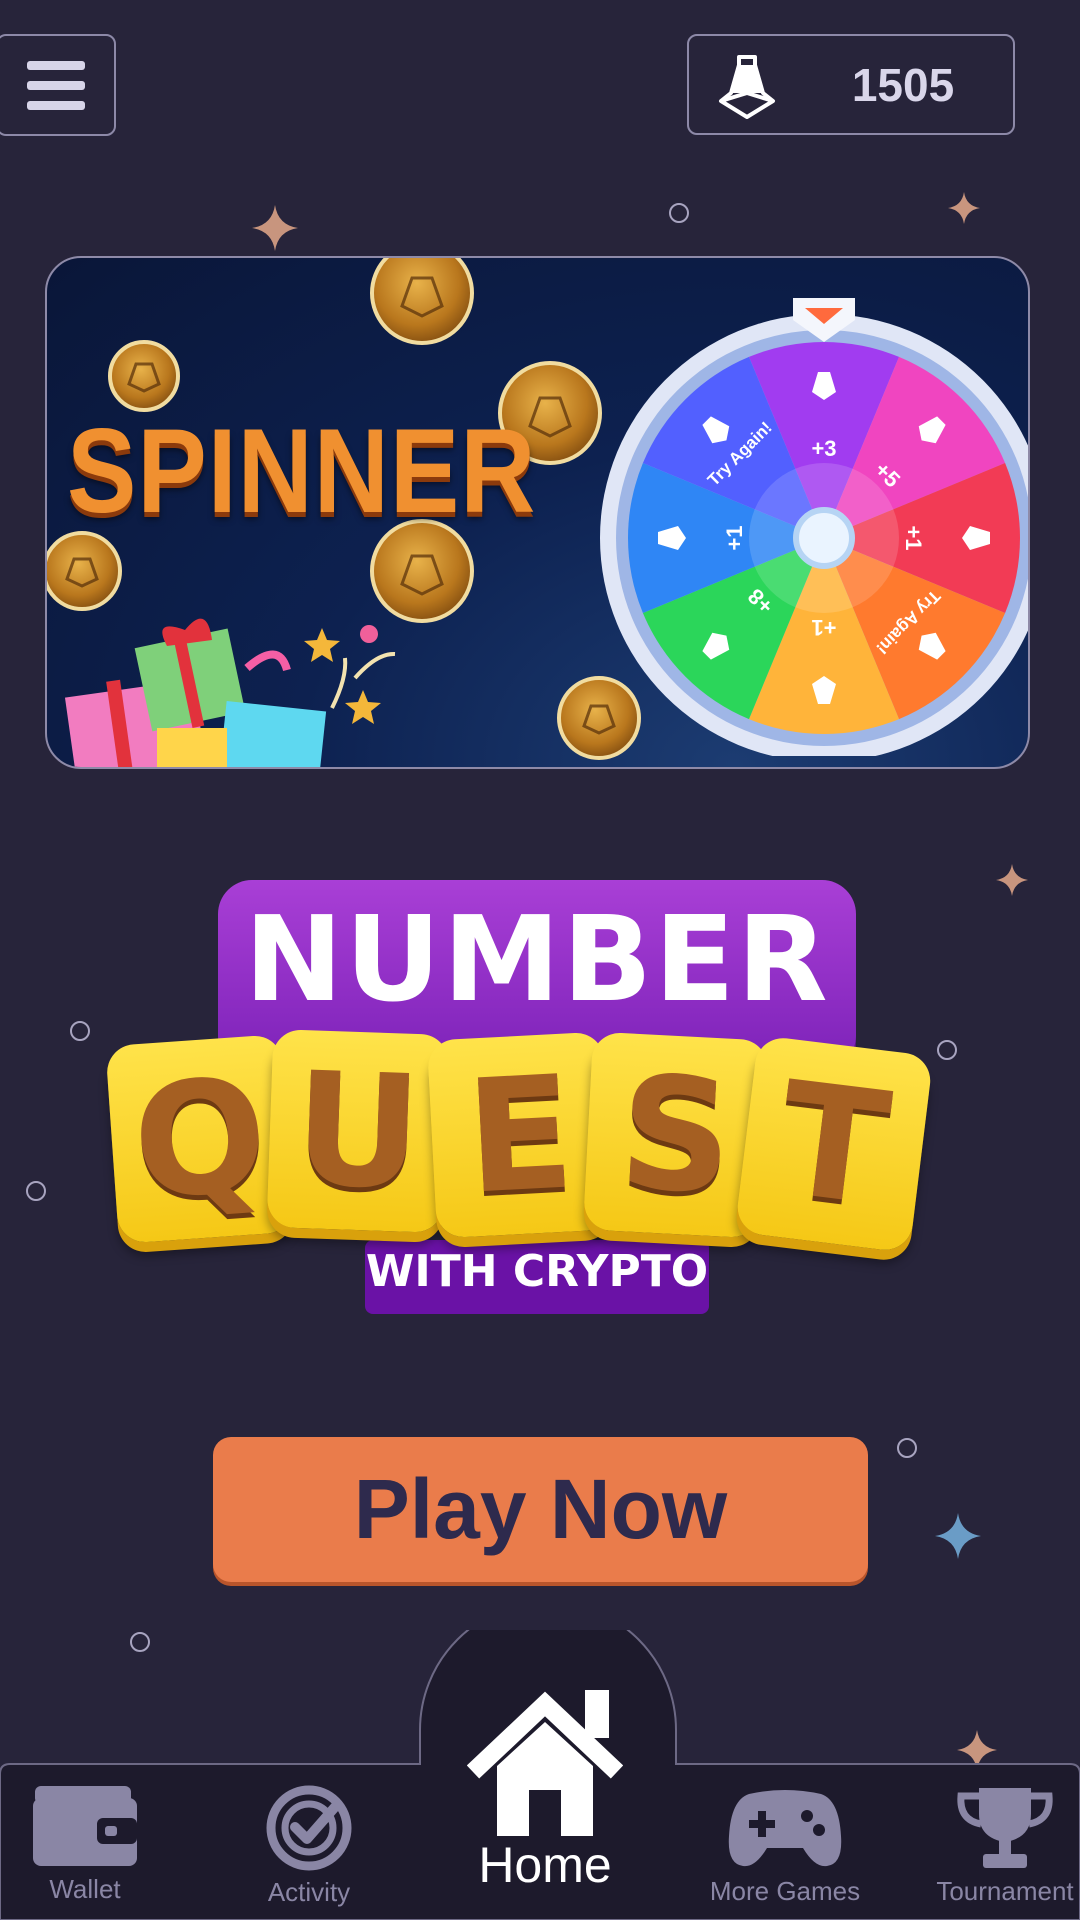 The image size is (1080, 1920). Describe the element at coordinates (537, 959) in the screenshot. I see `logo-number-text: NUMBER` at that location.